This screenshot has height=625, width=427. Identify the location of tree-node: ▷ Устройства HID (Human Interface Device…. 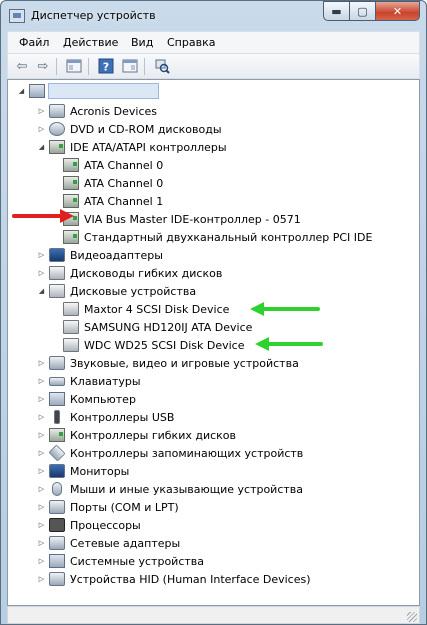
(175, 579).